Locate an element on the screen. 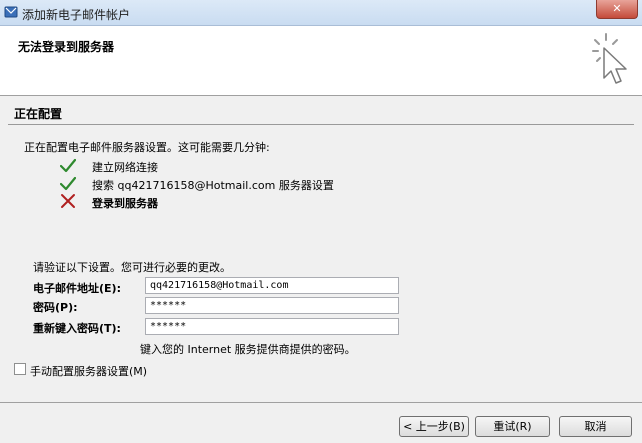 This screenshot has width=642, height=443. password-field: ****** is located at coordinates (272, 305).